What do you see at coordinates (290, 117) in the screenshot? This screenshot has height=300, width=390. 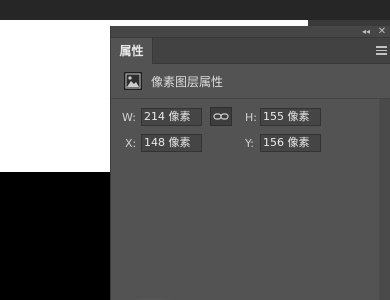 I see `height-input: 155 像素` at bounding box center [290, 117].